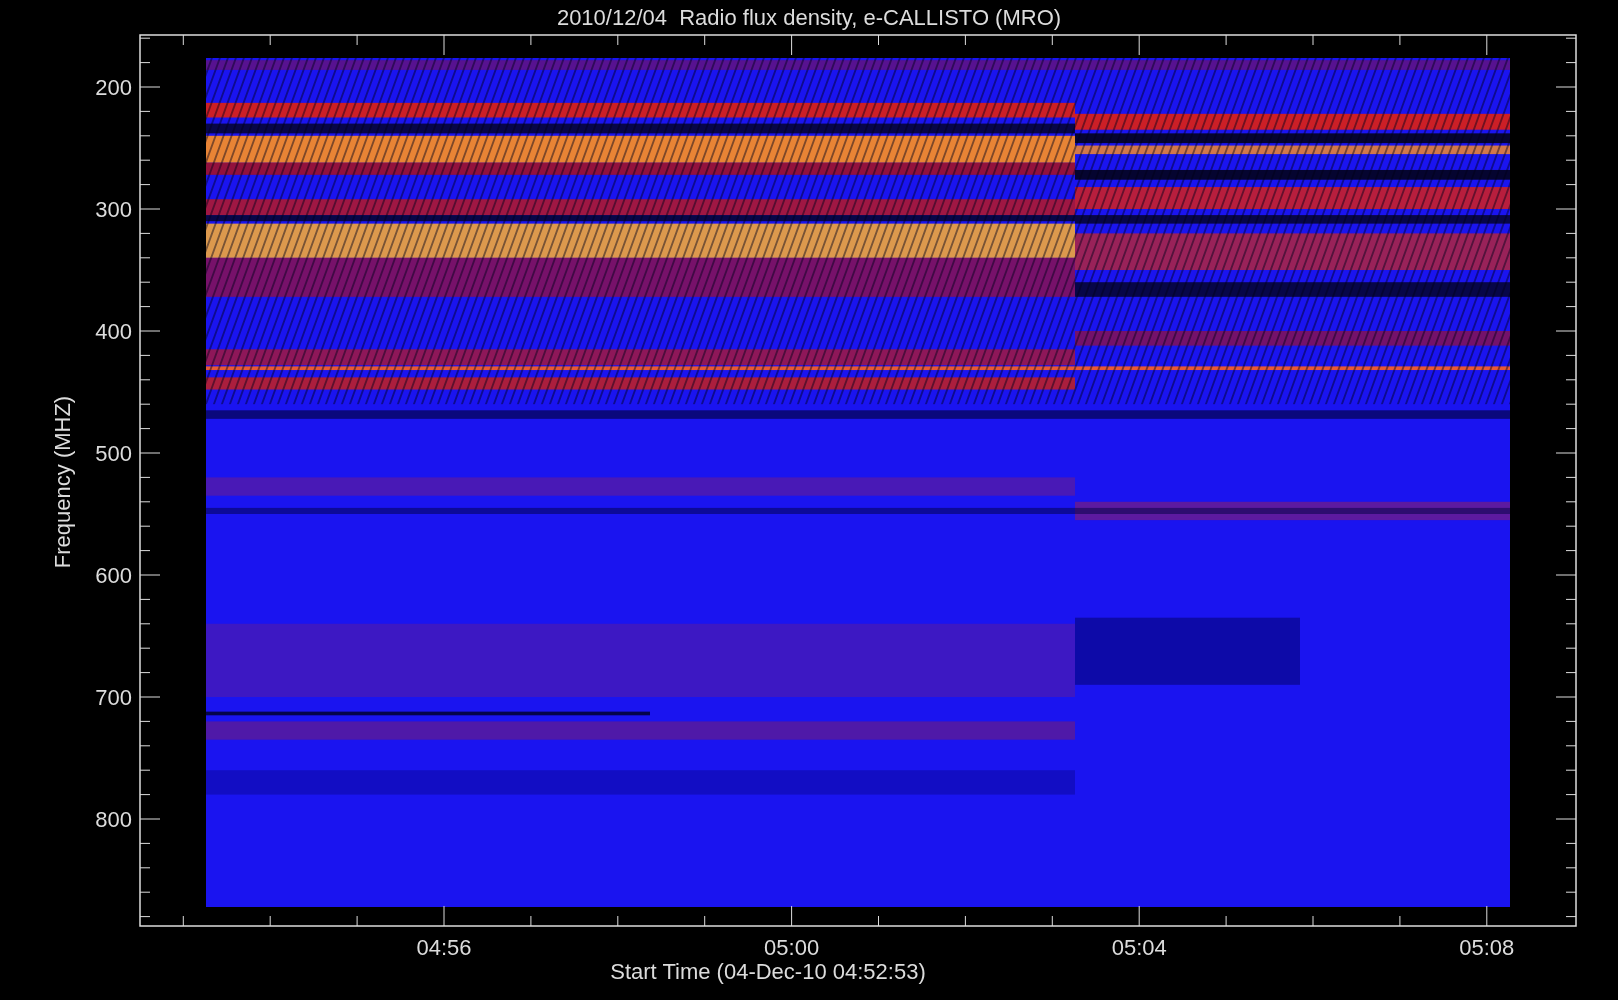 Image resolution: width=1618 pixels, height=1000 pixels. What do you see at coordinates (113, 697) in the screenshot?
I see `y-tick-label: 700` at bounding box center [113, 697].